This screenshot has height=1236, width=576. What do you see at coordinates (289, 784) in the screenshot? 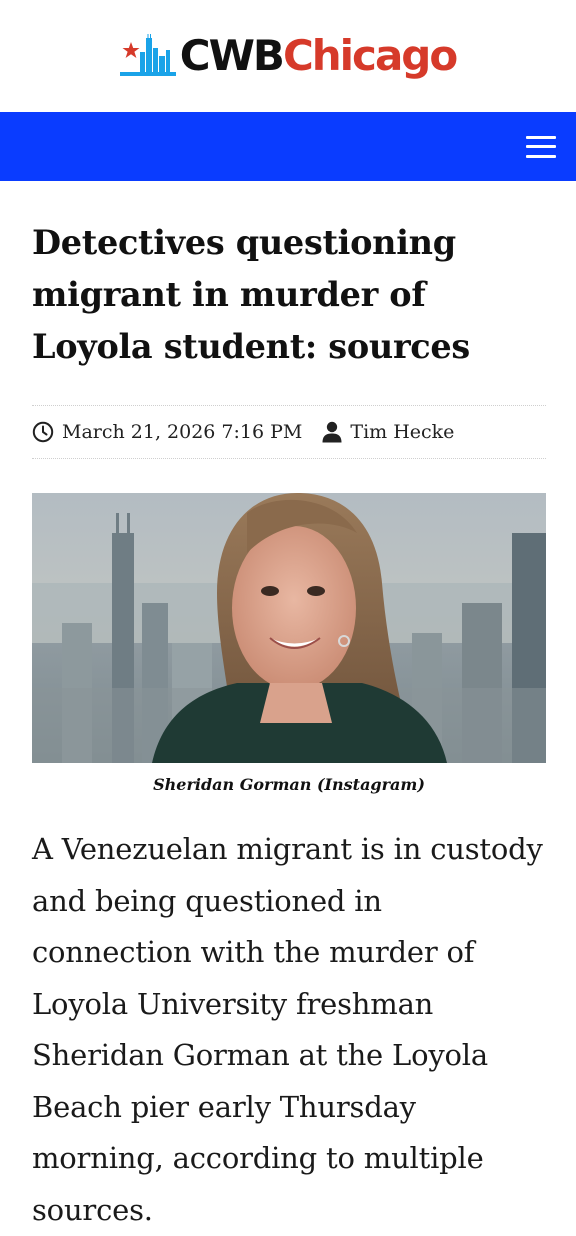
I see `image-caption: Sheridan Gorman (Instagram)` at bounding box center [289, 784].